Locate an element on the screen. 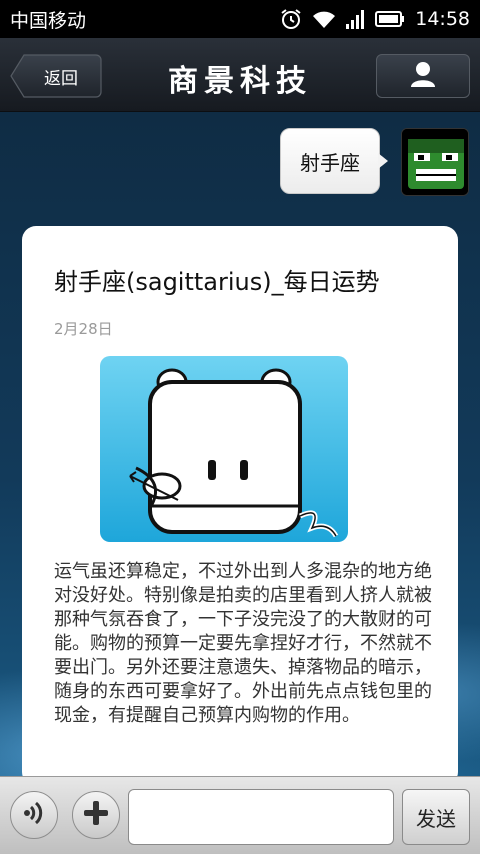 Image resolution: width=480 pixels, height=854 pixels. outgoing-message-bubble: 射手座 is located at coordinates (334, 161).